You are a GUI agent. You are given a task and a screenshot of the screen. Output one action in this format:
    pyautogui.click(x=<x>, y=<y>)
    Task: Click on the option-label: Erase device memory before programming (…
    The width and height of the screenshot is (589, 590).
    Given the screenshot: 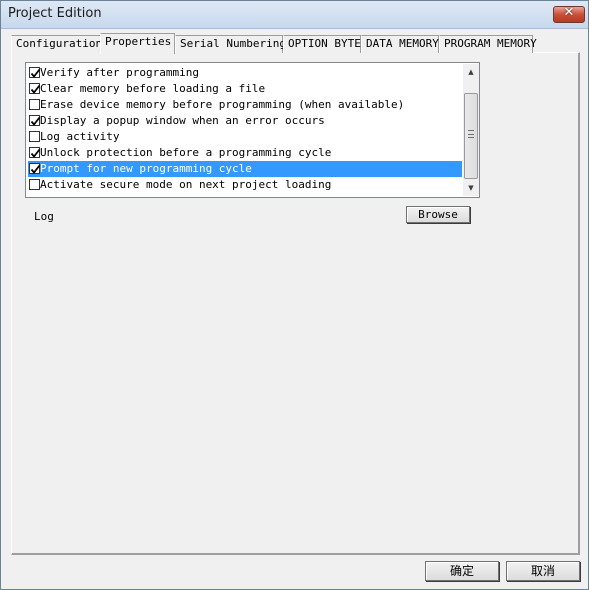 What is the action you would take?
    pyautogui.click(x=222, y=104)
    